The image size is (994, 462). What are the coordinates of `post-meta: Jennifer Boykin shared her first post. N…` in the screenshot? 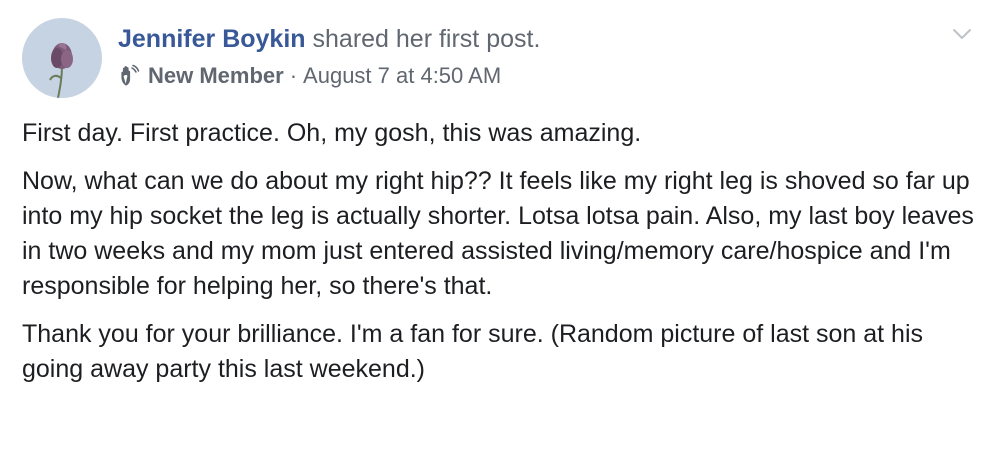 It's located at (329, 56).